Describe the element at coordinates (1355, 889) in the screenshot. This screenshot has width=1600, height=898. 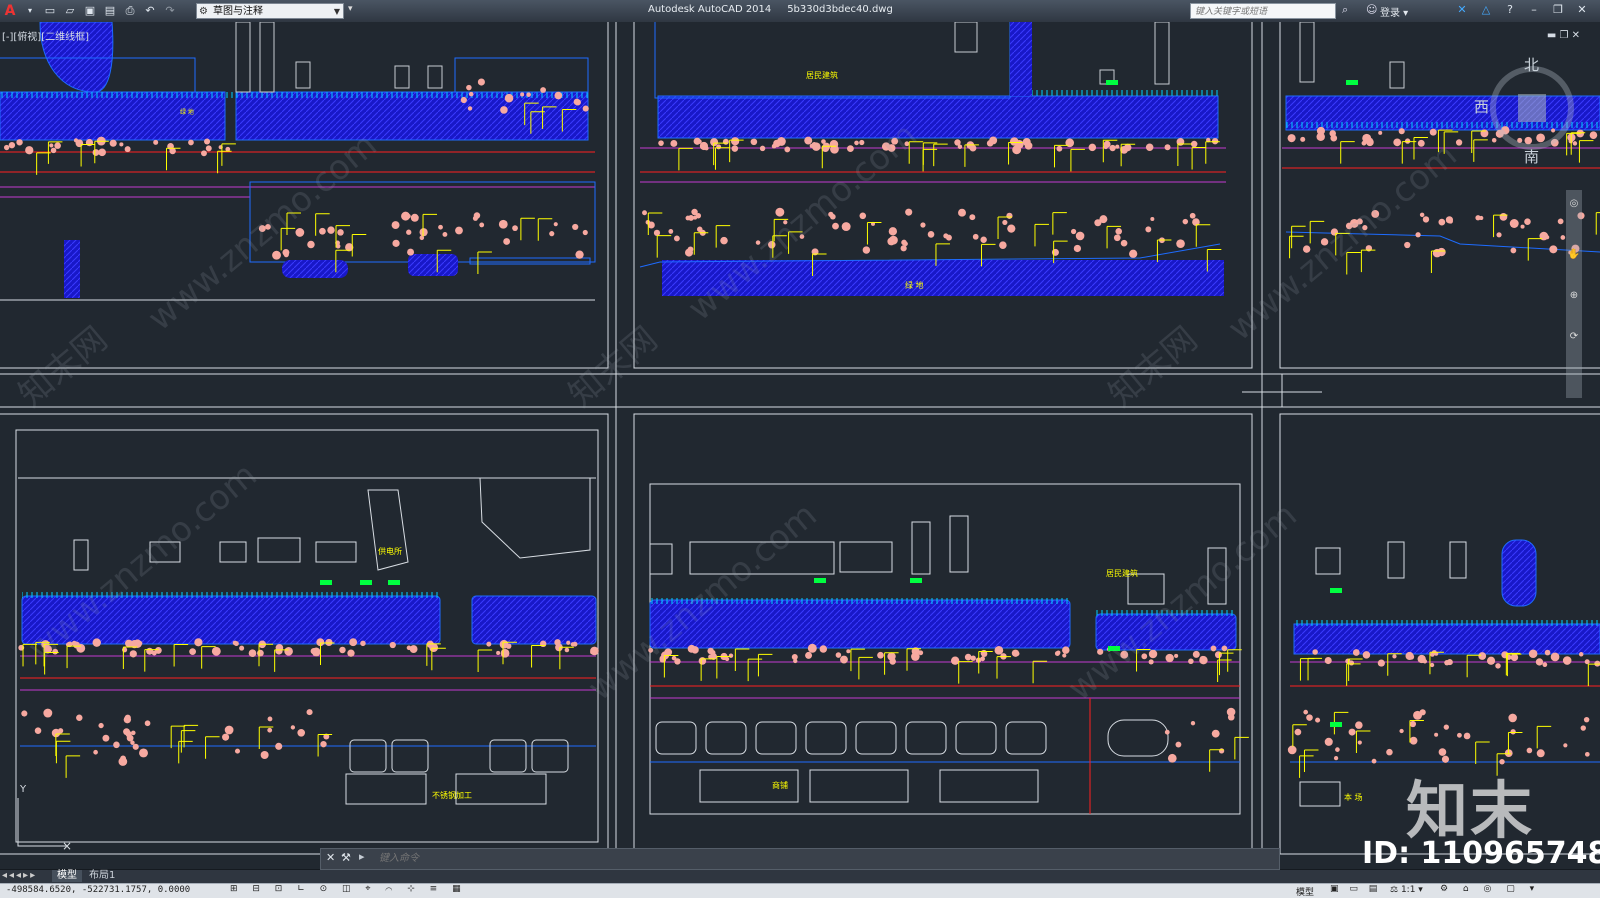
I see `layout-view-icons: ▣ ▭ ▤` at that location.